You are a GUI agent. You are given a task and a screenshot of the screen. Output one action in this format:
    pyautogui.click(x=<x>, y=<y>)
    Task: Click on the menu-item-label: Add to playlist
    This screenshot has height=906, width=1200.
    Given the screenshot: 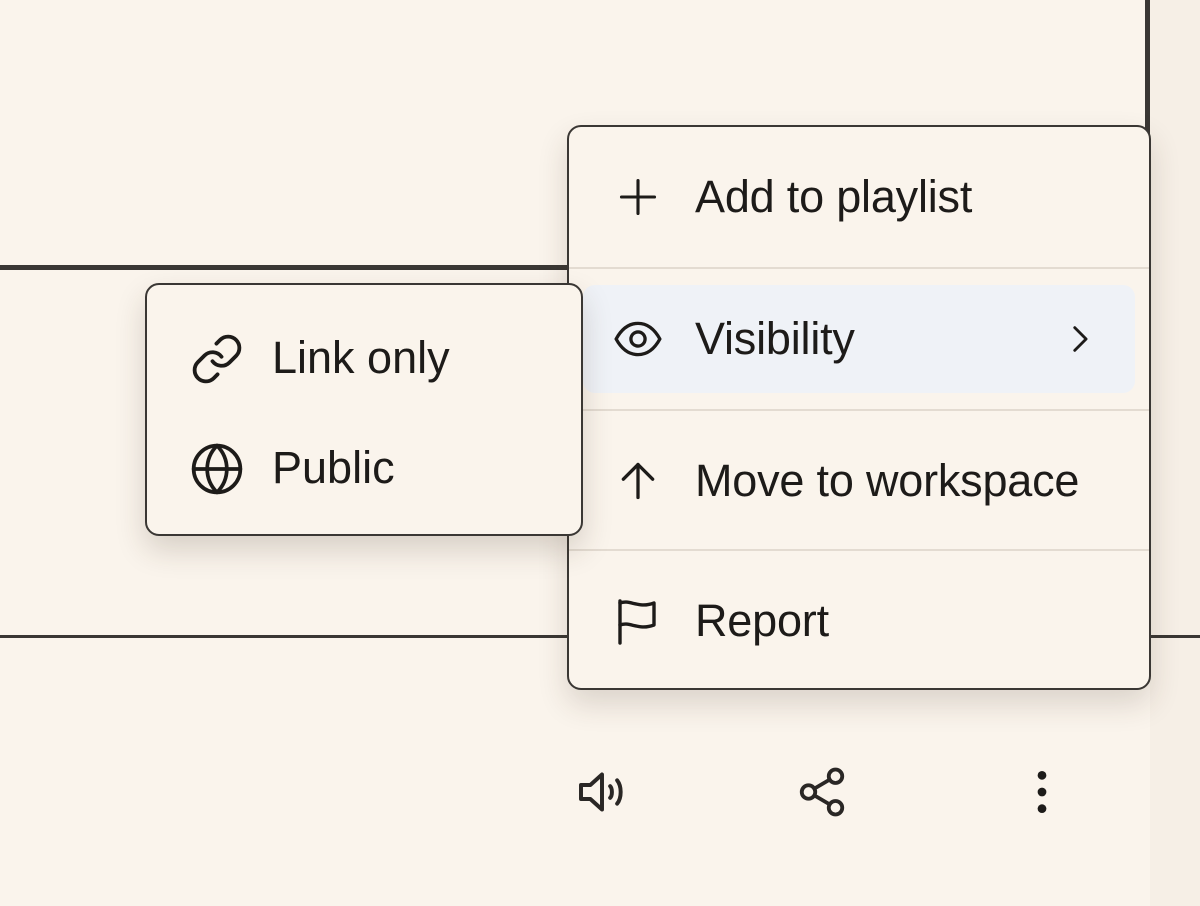 What is the action you would take?
    pyautogui.click(x=834, y=196)
    